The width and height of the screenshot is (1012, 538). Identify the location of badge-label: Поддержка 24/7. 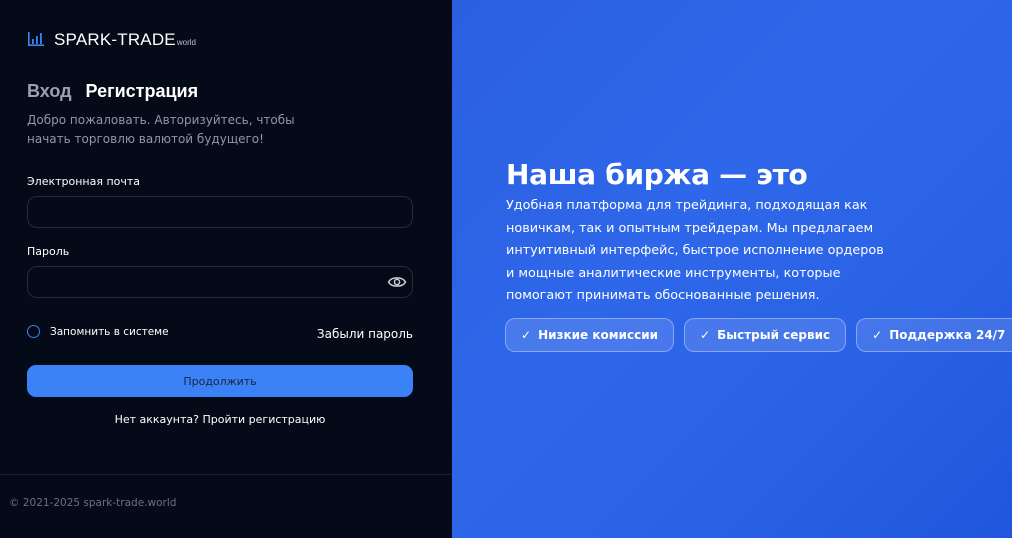
(947, 335).